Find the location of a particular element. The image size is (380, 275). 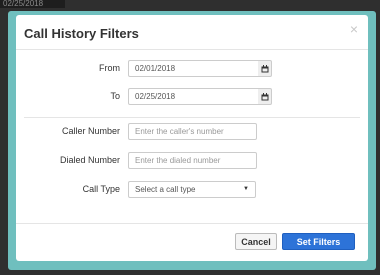

to-date-input is located at coordinates (193, 96).